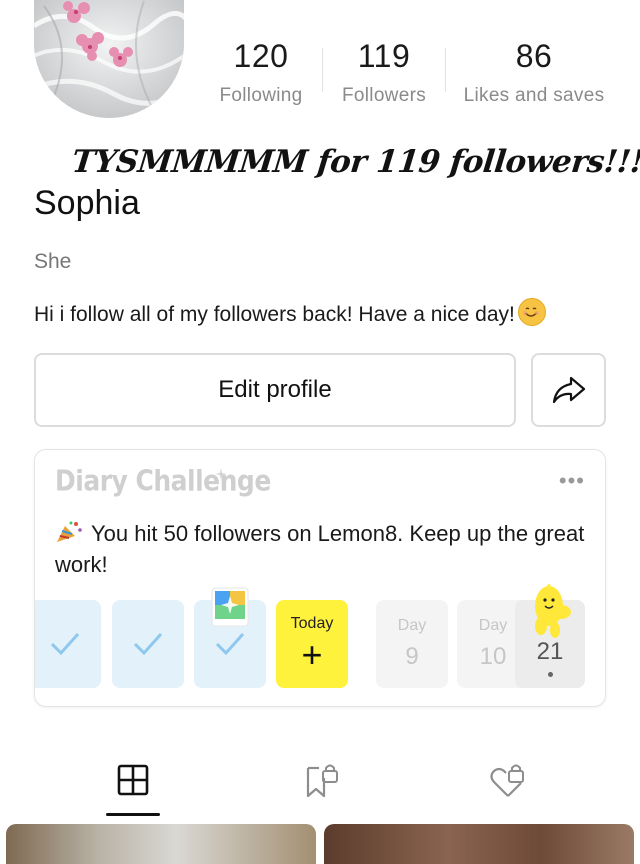 The width and height of the screenshot is (640, 864). I want to click on more-options-button: •••, so click(572, 481).